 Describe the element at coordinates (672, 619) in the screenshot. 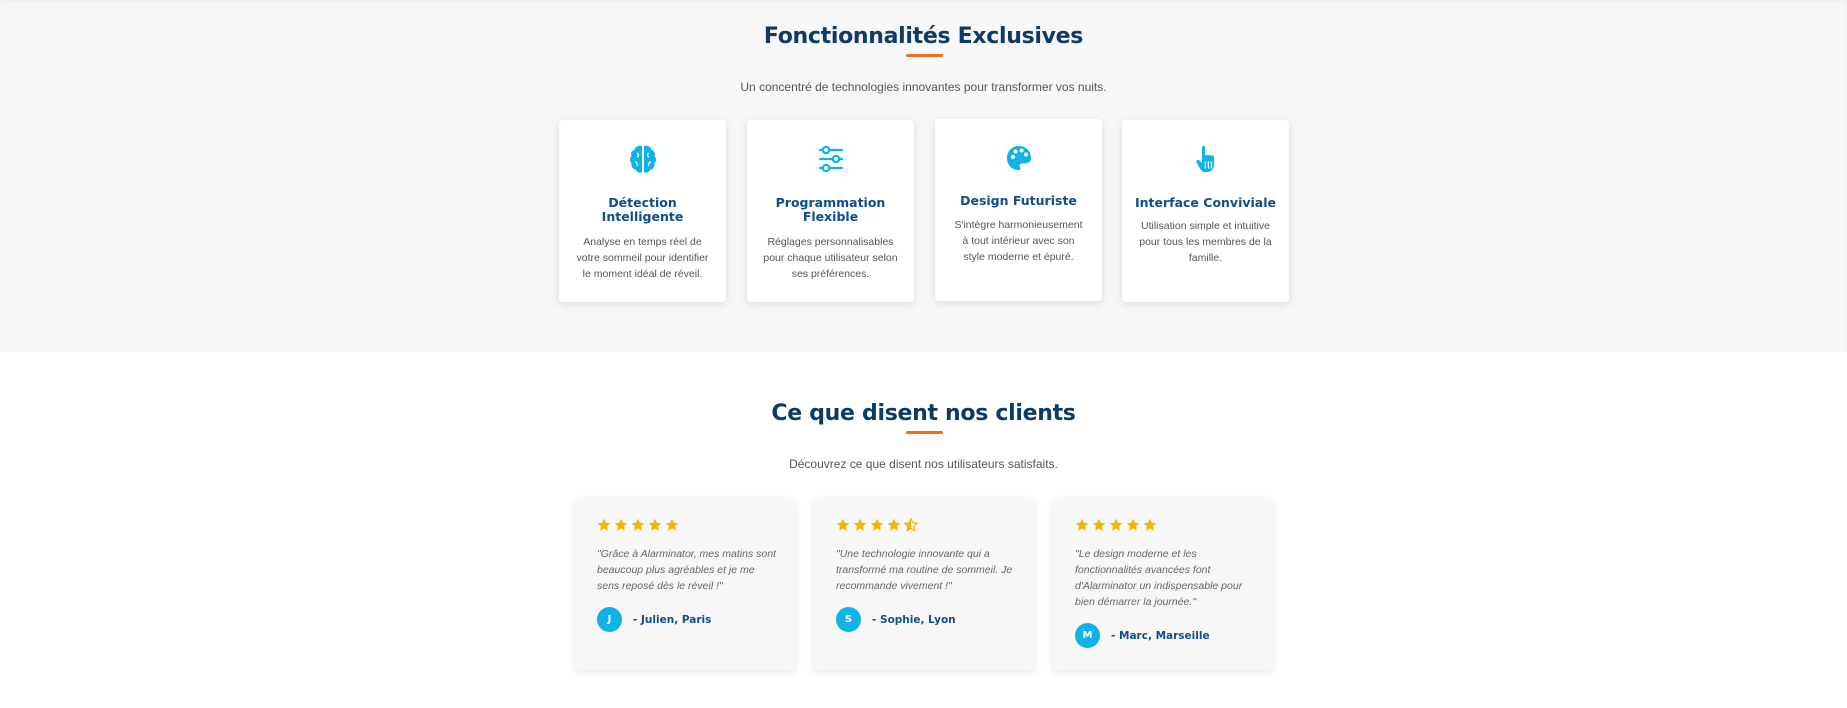

I see `author-name: - Julien, Paris` at that location.